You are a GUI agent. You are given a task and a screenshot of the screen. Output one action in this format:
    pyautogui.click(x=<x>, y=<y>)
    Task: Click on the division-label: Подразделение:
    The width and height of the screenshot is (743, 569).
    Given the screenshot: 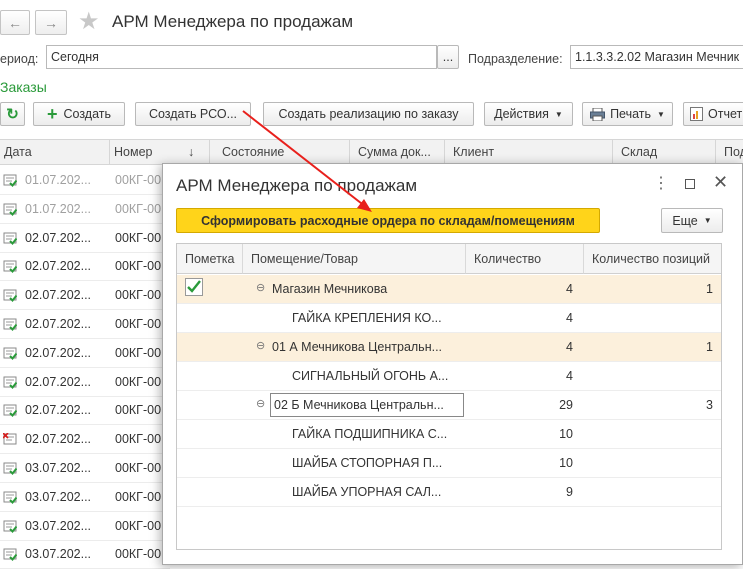 What is the action you would take?
    pyautogui.click(x=515, y=59)
    